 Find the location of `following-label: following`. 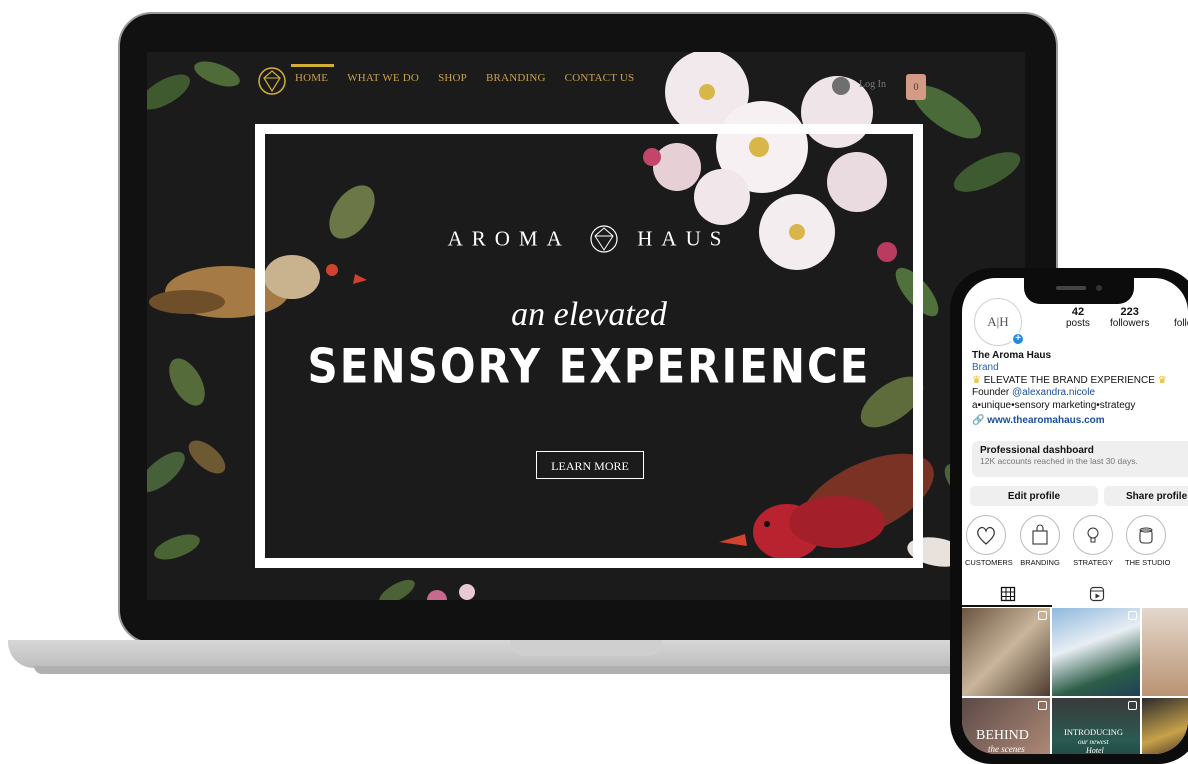

following-label: following is located at coordinates (1181, 323).